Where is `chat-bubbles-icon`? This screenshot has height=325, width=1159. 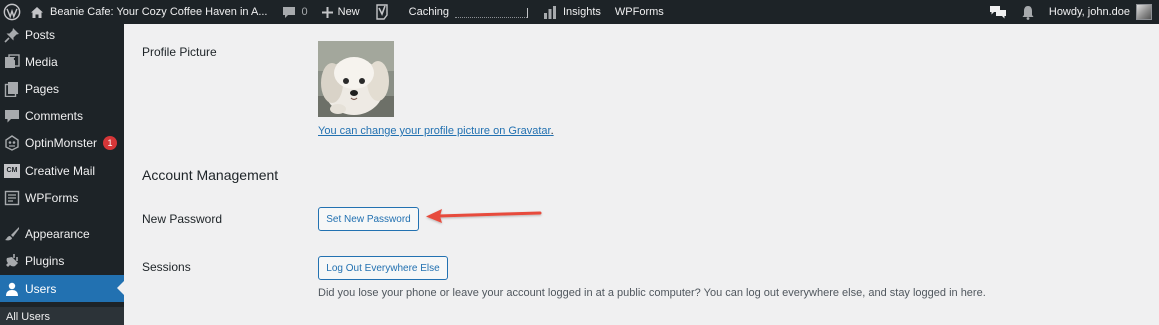 chat-bubbles-icon is located at coordinates (998, 12).